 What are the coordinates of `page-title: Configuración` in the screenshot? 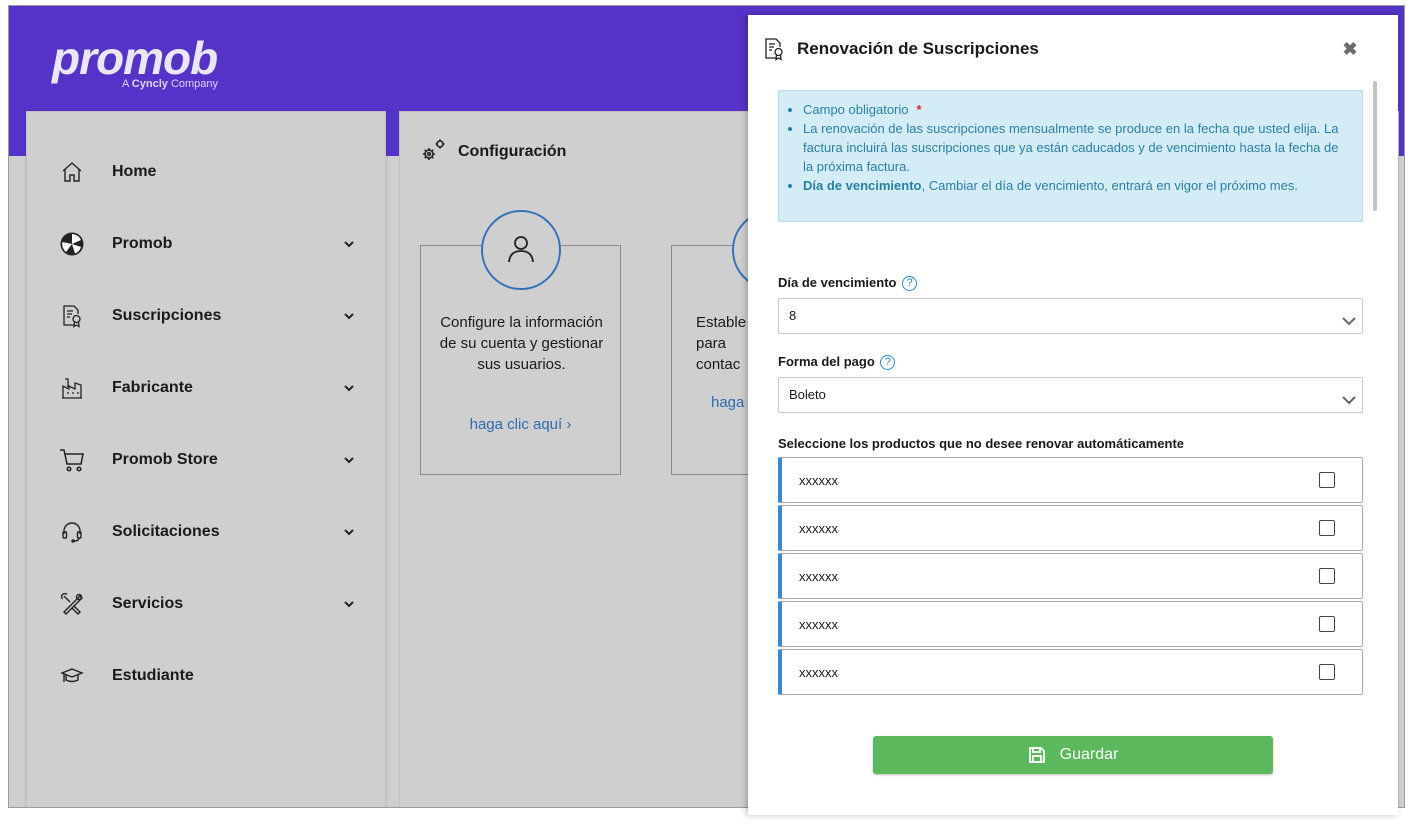 It's located at (512, 151).